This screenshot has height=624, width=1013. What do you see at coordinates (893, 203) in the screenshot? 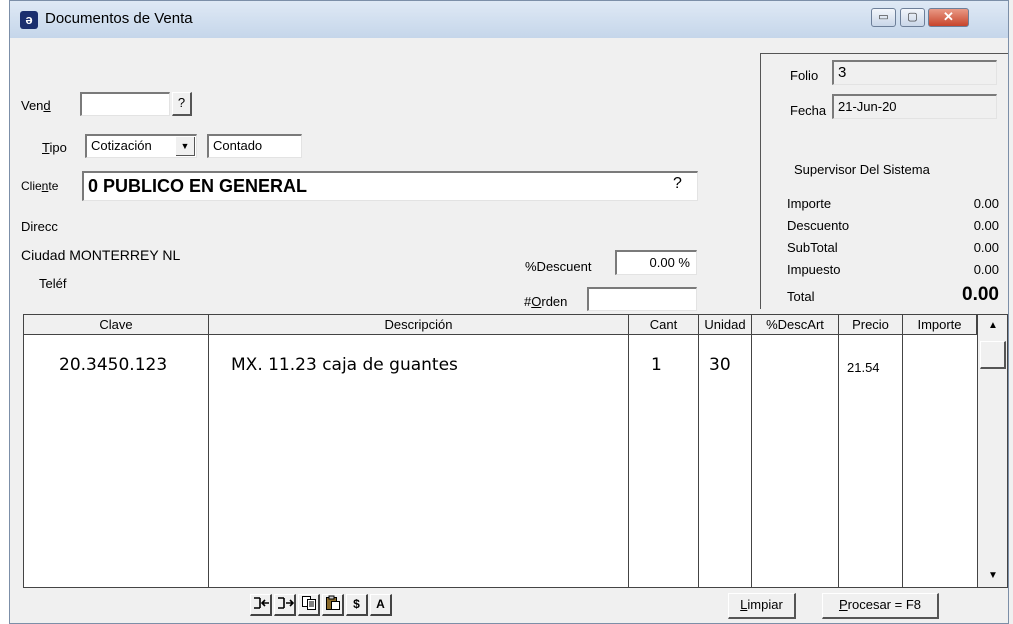
I see `importe-row: Importe 0.00` at bounding box center [893, 203].